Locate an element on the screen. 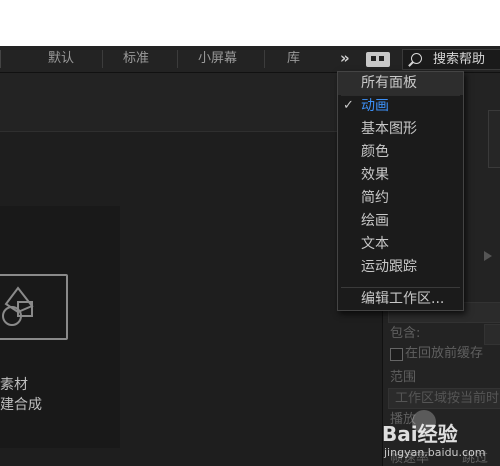 This screenshot has width=500, height=466. menu-item-label: 动画 is located at coordinates (375, 106).